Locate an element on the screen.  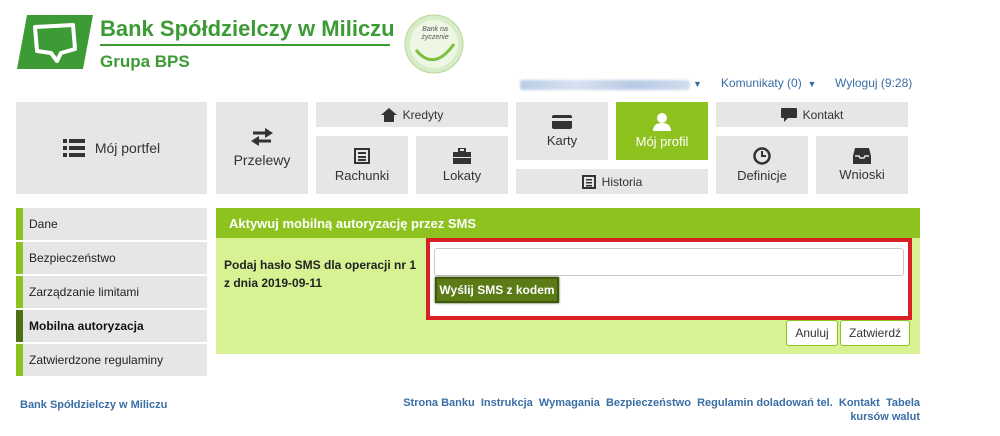
nav-contact-label: Kontakt is located at coordinates (823, 114).